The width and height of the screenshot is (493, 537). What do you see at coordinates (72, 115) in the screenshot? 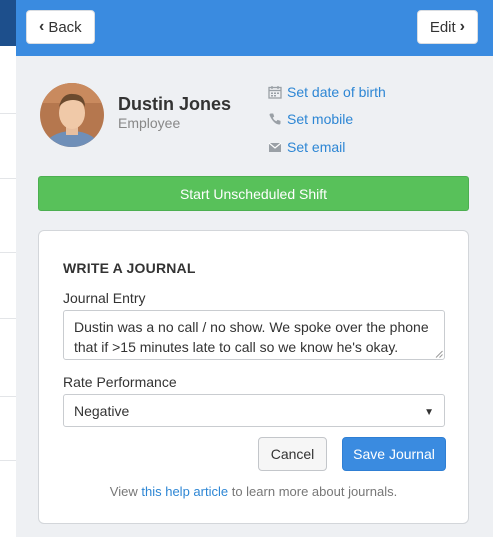
I see `avatar` at bounding box center [72, 115].